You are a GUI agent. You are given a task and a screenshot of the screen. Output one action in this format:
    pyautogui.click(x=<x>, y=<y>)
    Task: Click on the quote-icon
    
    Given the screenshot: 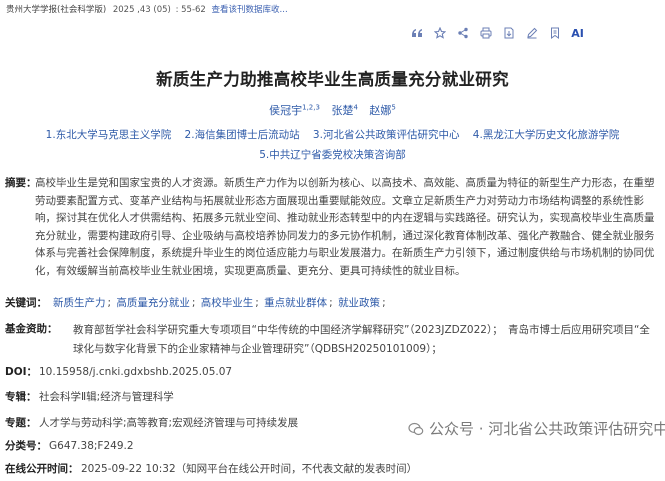 What is the action you would take?
    pyautogui.click(x=416, y=33)
    